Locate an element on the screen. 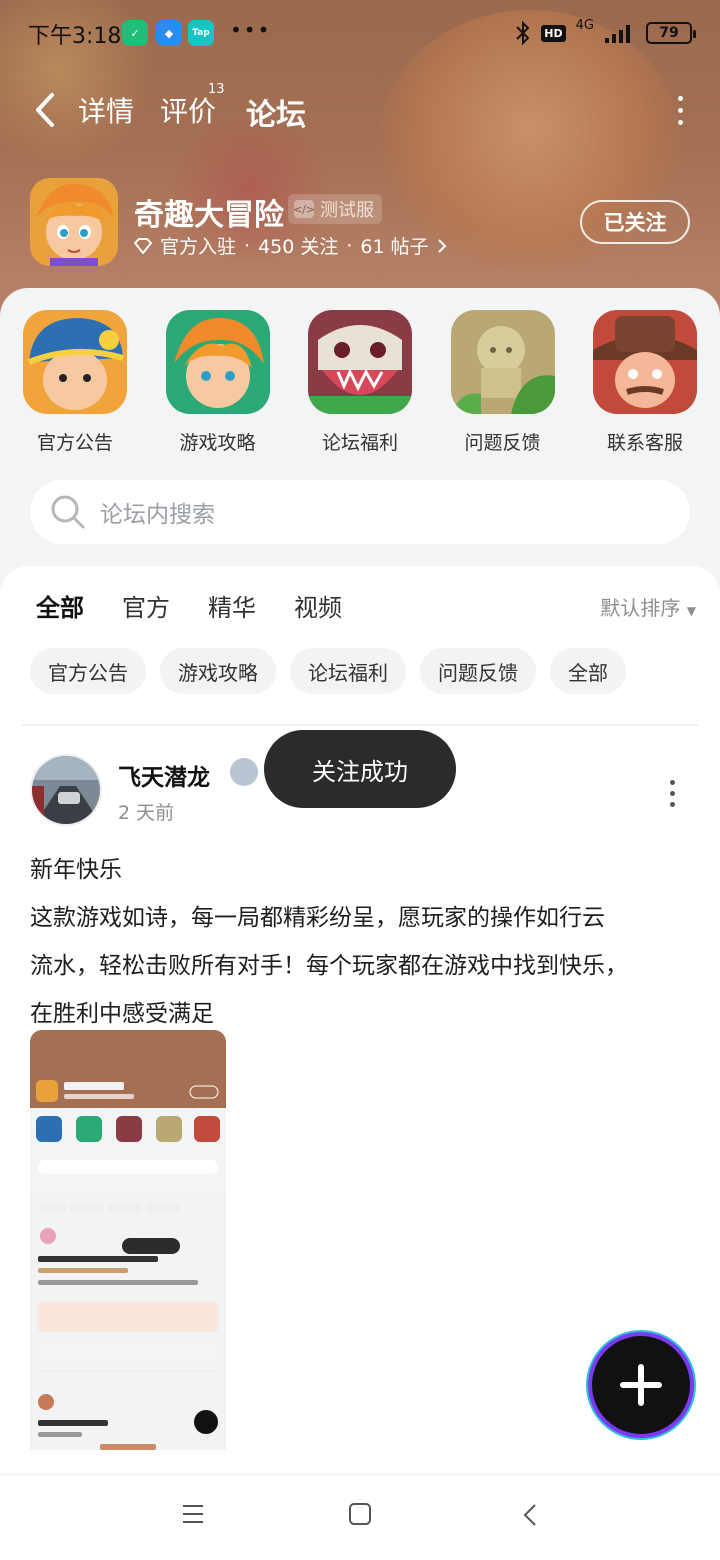  category-chips: 官方公告 游戏攻略 论坛福利 问题反馈 全部 is located at coordinates (328, 671).